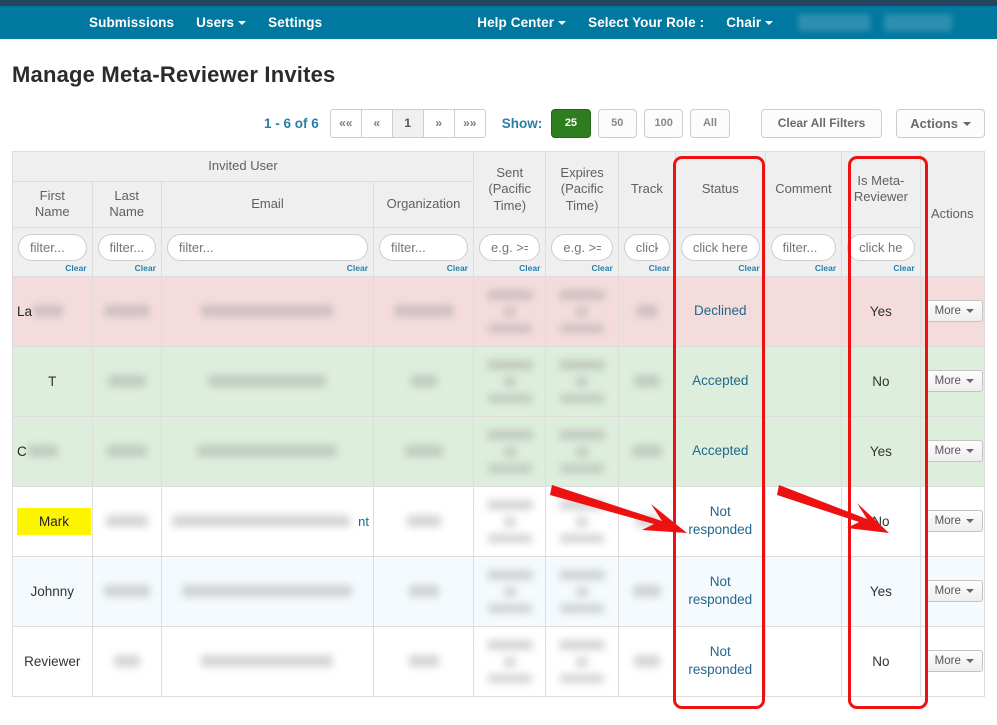  I want to click on col-header-actions: Actions, so click(952, 214).